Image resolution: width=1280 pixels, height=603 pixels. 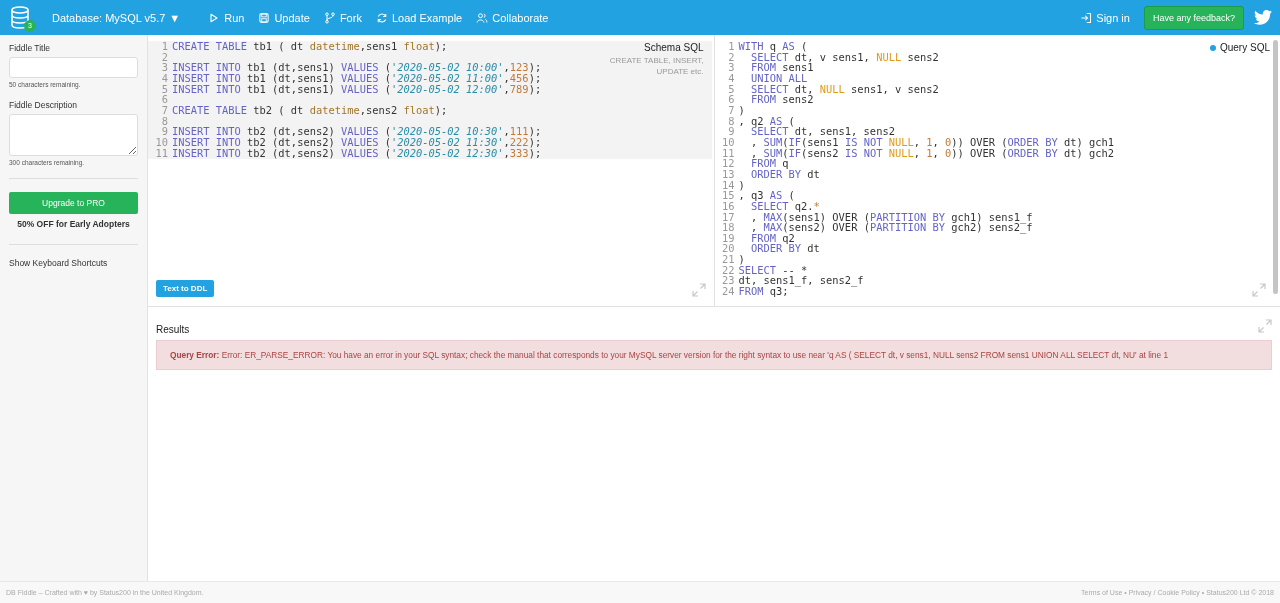 I want to click on code-line: FROM sens2, so click(x=782, y=99).